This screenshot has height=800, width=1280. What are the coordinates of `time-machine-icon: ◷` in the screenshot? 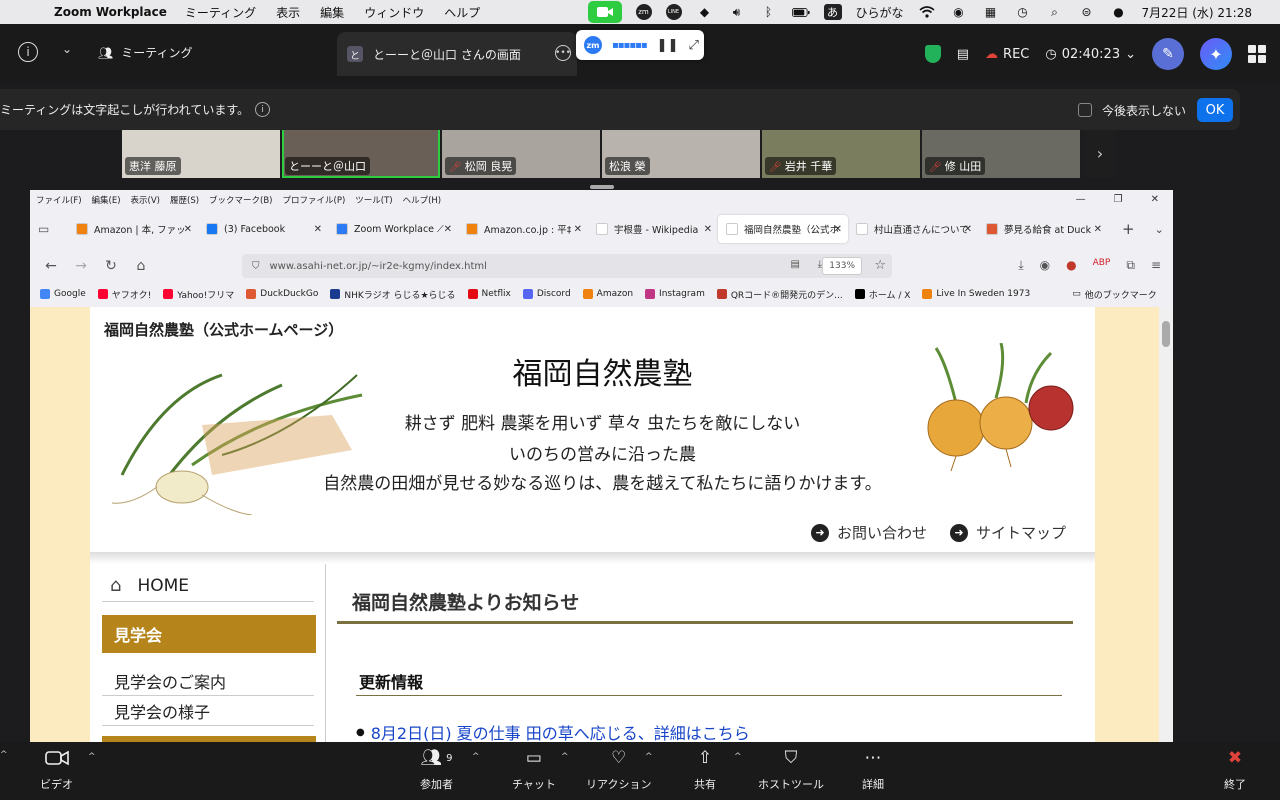 It's located at (1023, 12).